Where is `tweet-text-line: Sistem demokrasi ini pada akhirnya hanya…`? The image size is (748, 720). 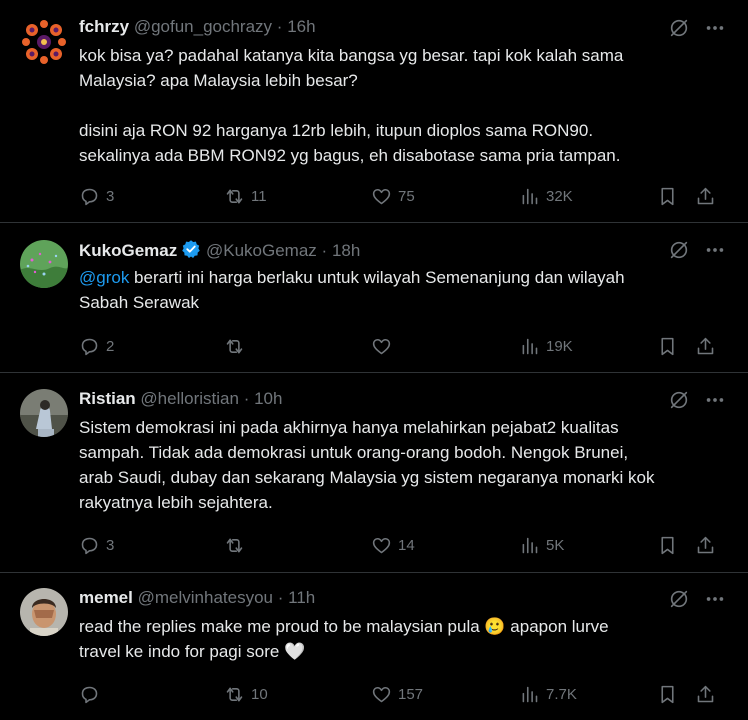
tweet-text-line: Sistem demokrasi ini pada akhirnya hanya… is located at coordinates (349, 427).